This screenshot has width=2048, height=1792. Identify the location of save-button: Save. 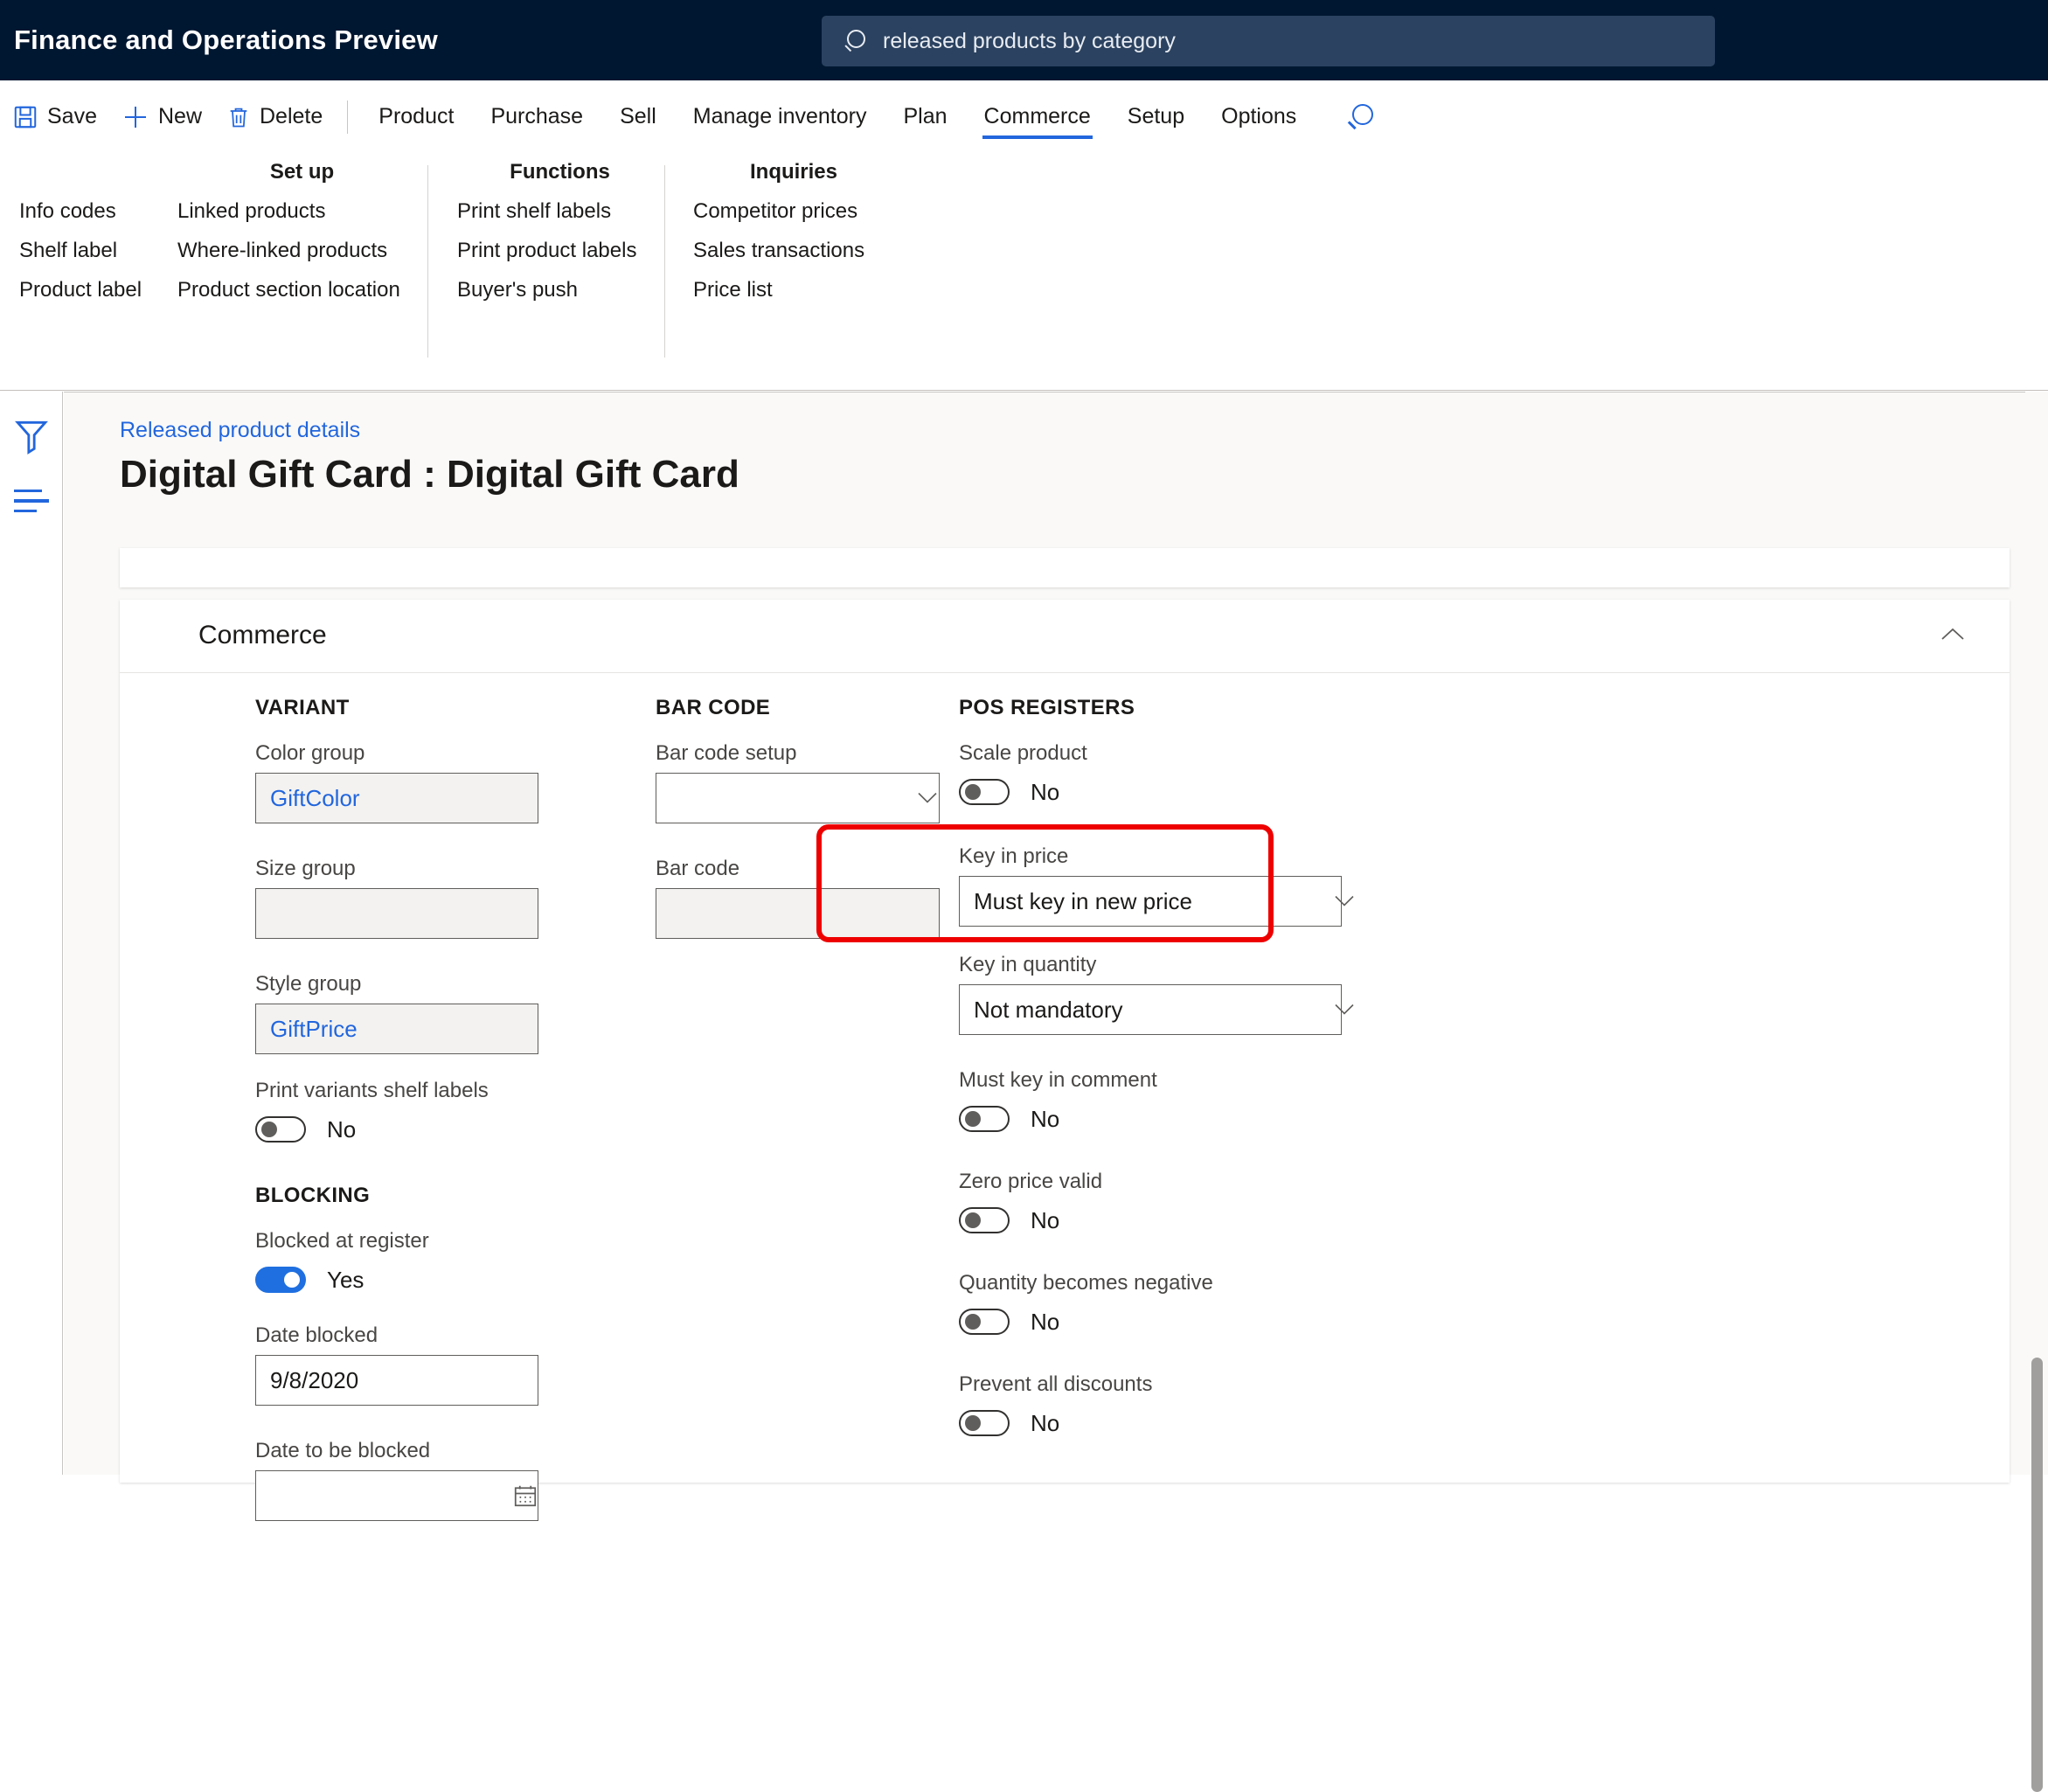
(54, 116).